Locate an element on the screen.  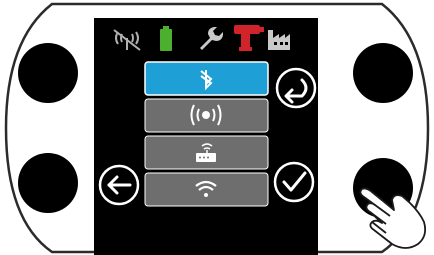
menu-item-bluetooth is located at coordinates (206, 78).